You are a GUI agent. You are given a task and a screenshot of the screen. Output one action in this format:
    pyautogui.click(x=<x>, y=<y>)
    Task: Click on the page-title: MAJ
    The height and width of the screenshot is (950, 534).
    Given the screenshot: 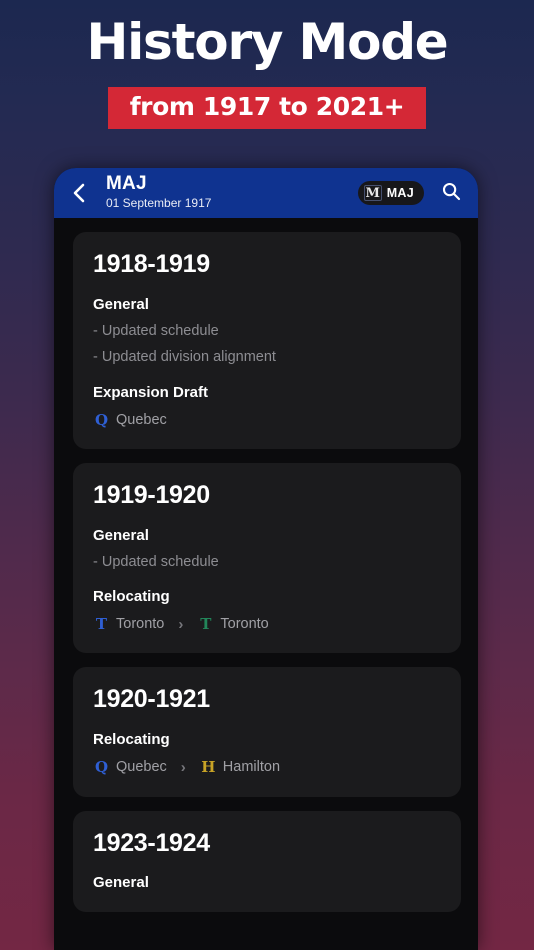 What is the action you would take?
    pyautogui.click(x=126, y=184)
    